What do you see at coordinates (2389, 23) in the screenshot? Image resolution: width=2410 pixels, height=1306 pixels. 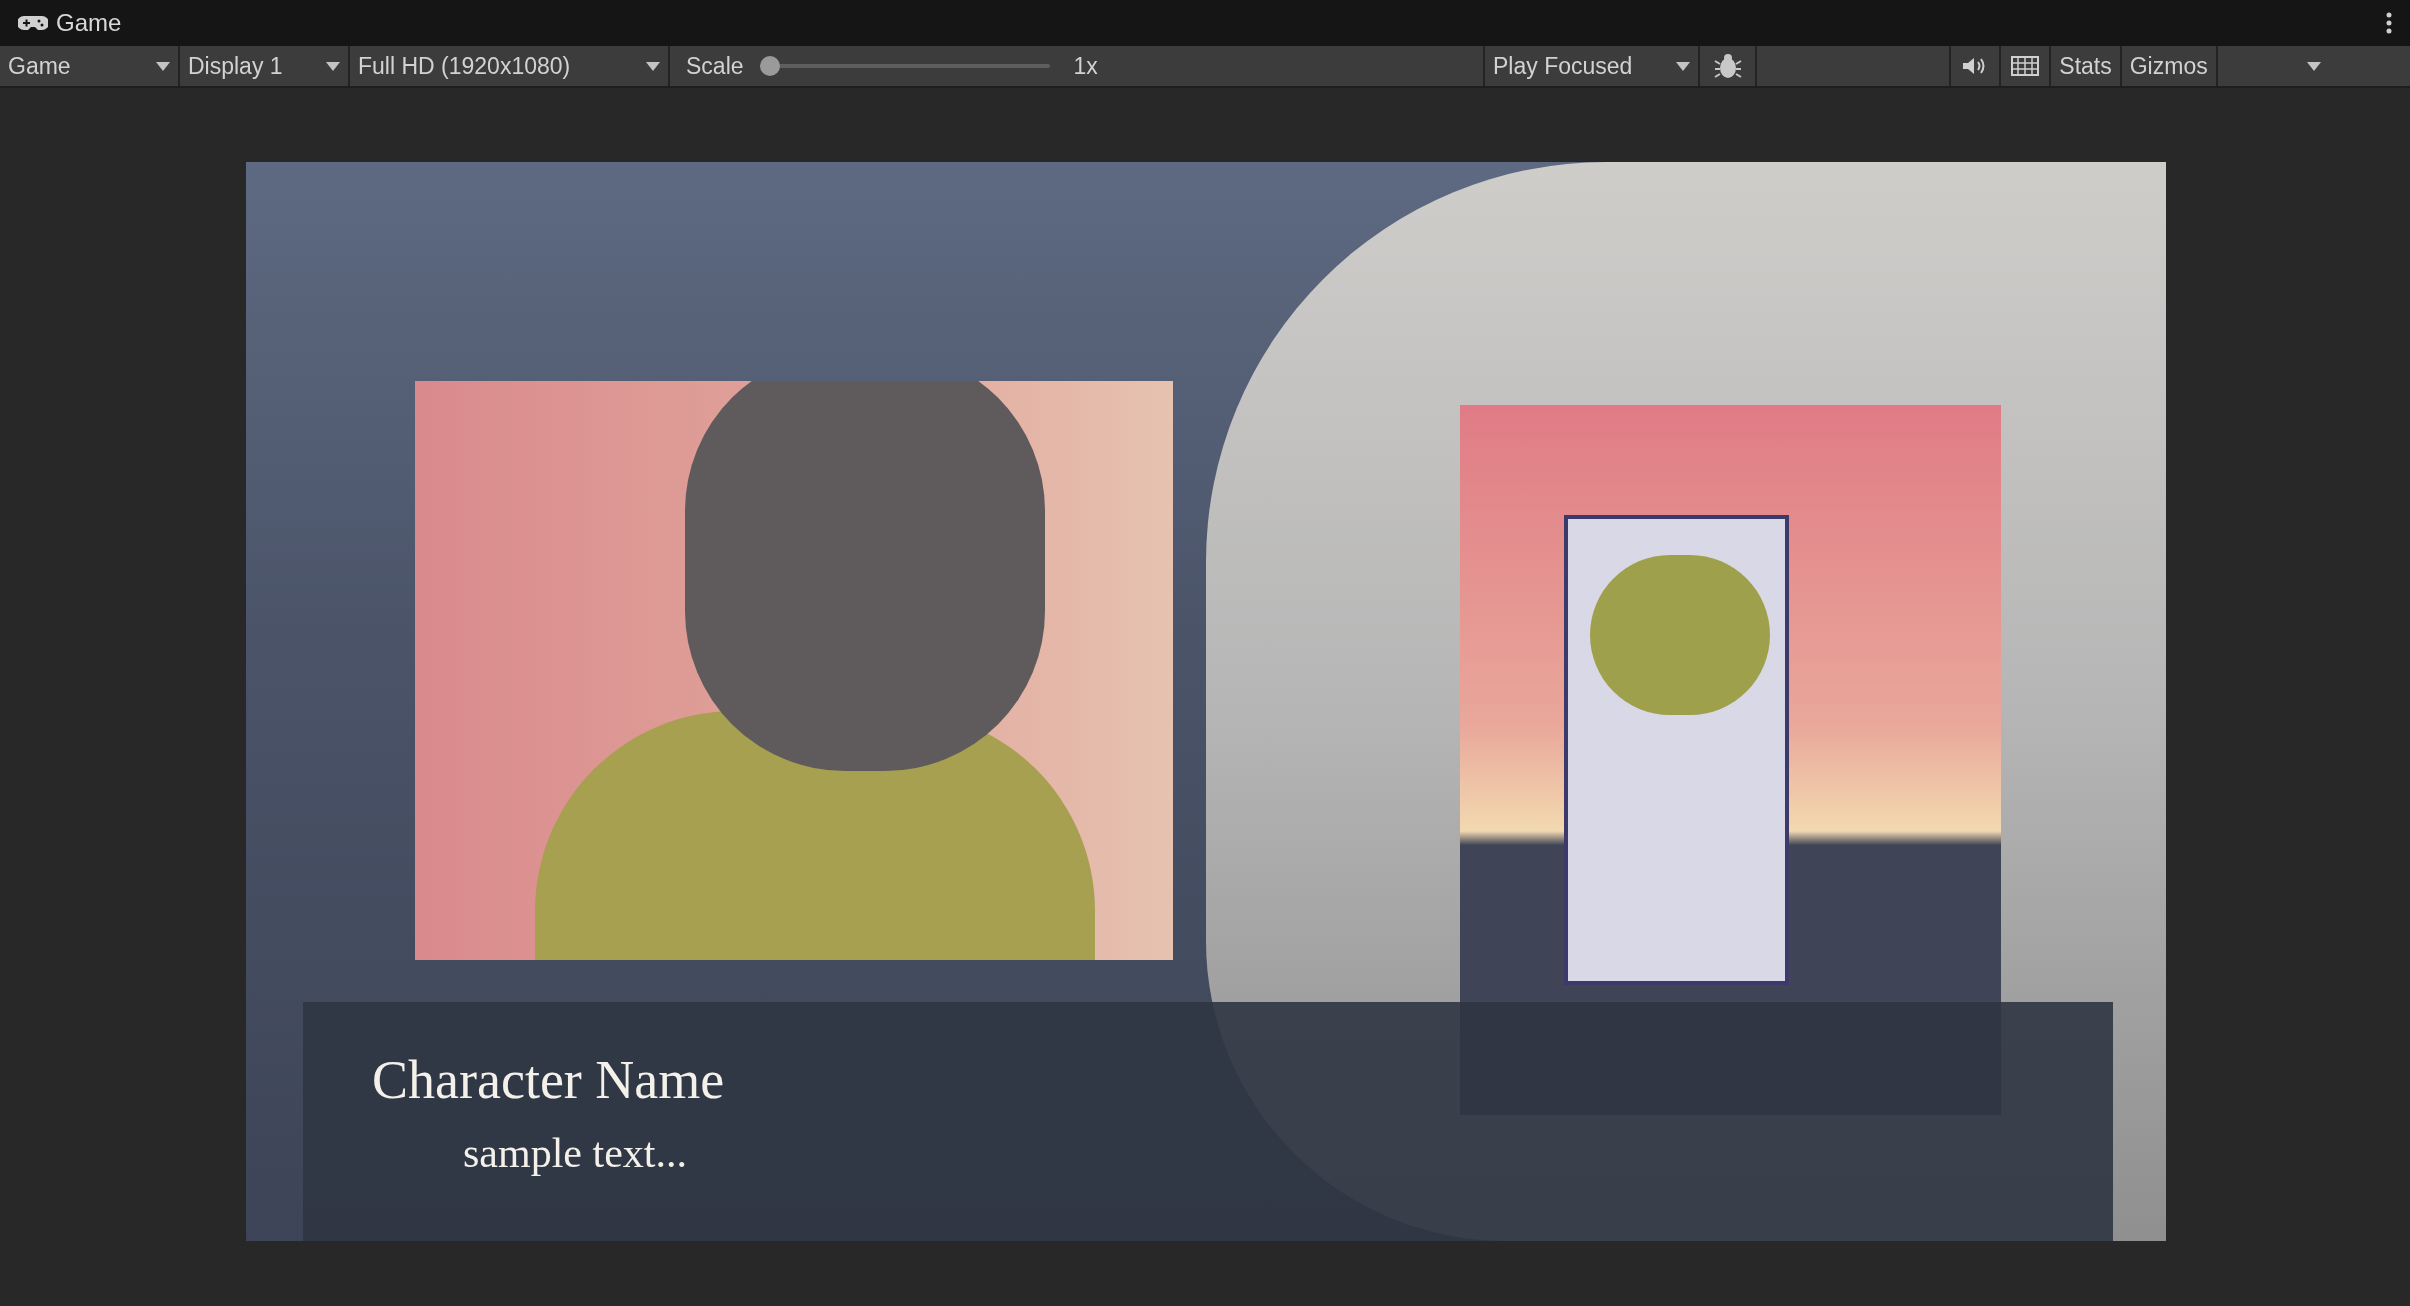 I see `more-options-icon` at bounding box center [2389, 23].